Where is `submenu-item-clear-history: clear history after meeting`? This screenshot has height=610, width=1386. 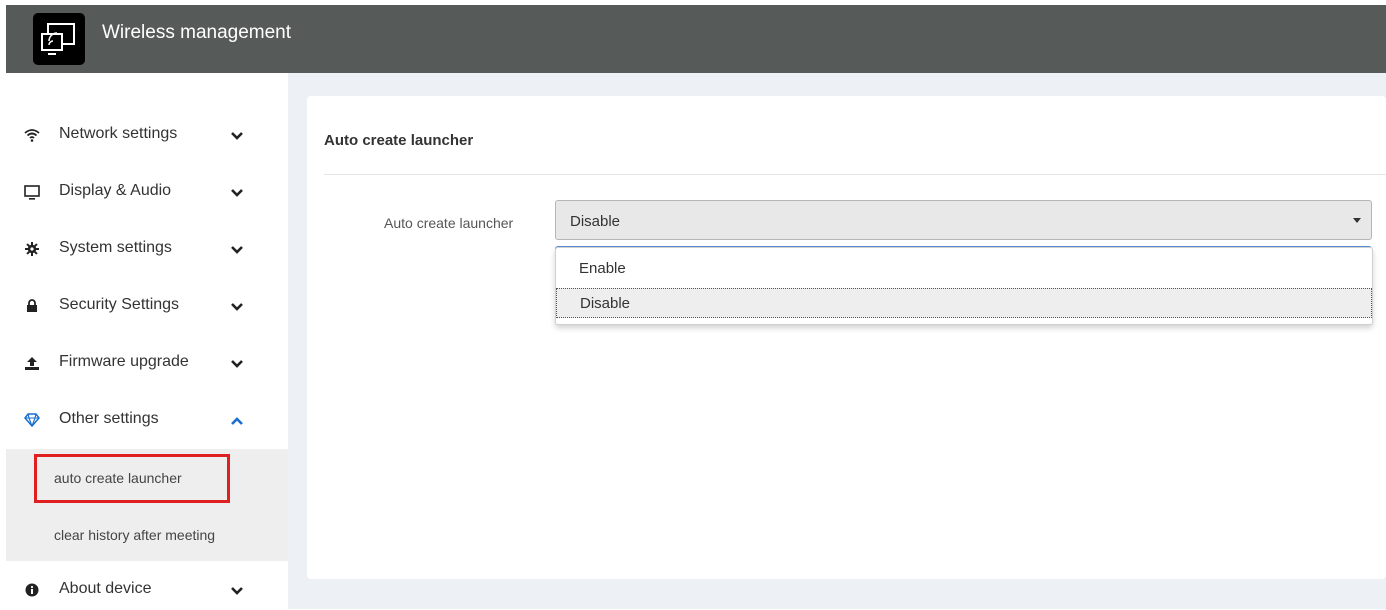 submenu-item-clear-history: clear history after meeting is located at coordinates (134, 535).